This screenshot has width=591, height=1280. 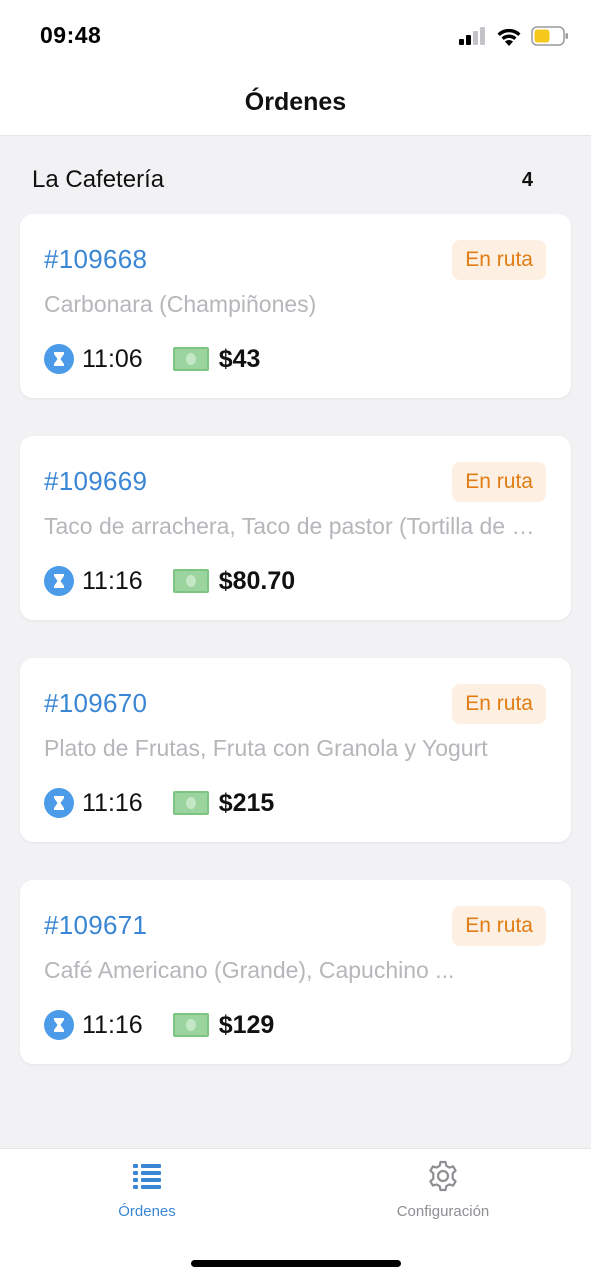 I want to click on tab-configuracion: Configuración, so click(x=443, y=1192).